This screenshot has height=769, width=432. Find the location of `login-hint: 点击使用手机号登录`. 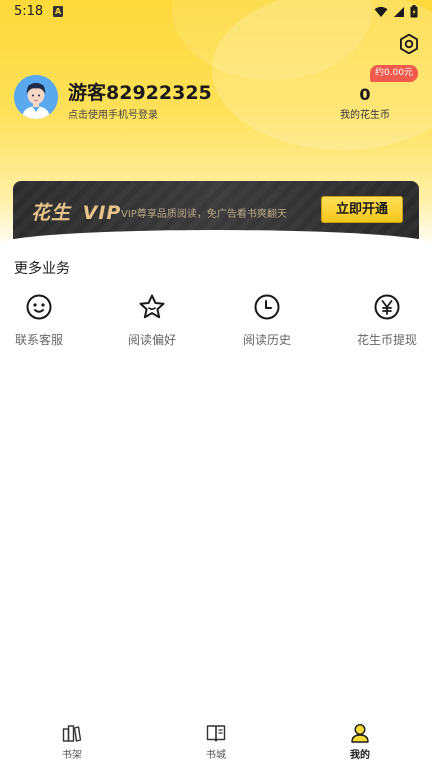

login-hint: 点击使用手机号登录 is located at coordinates (113, 113).